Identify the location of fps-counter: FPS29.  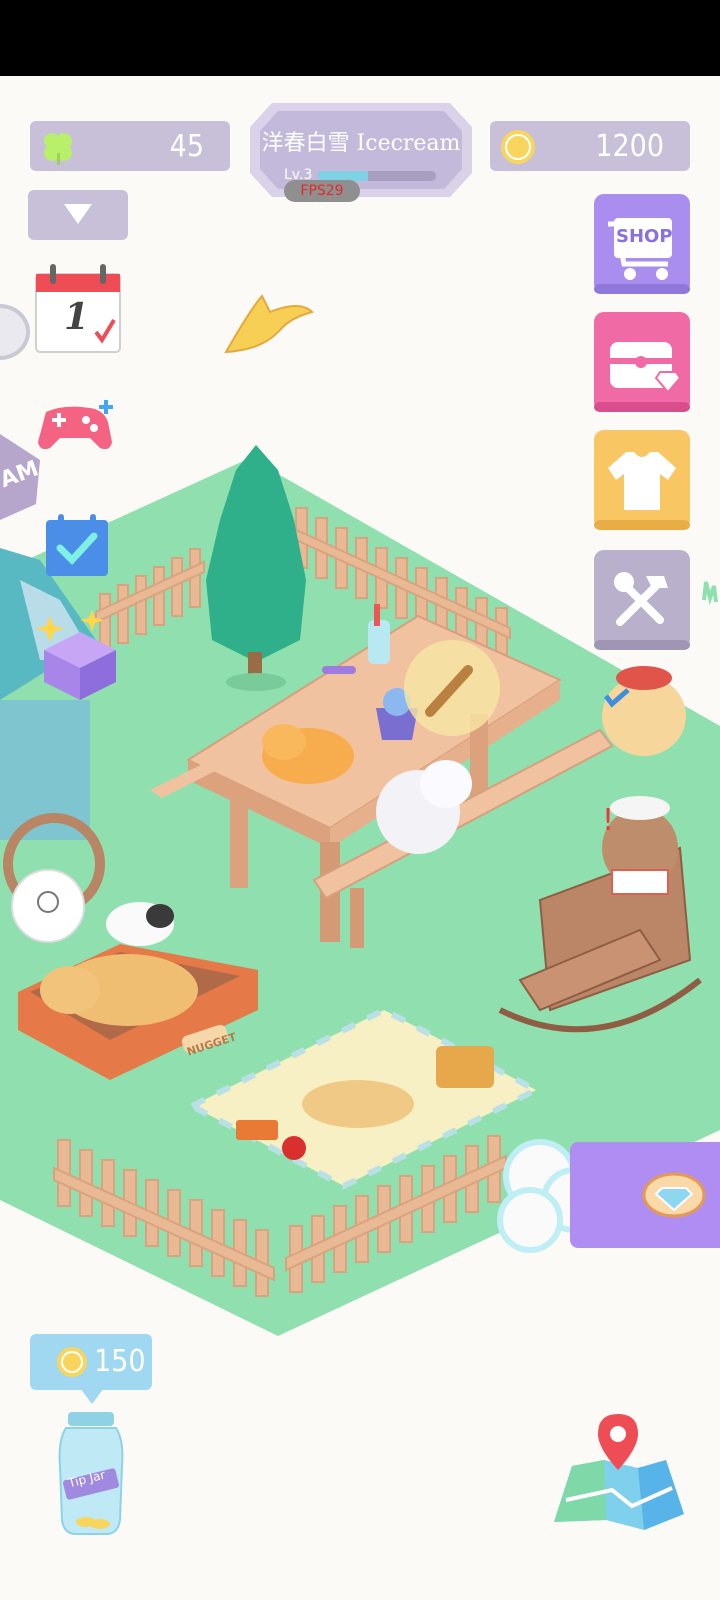
(322, 191).